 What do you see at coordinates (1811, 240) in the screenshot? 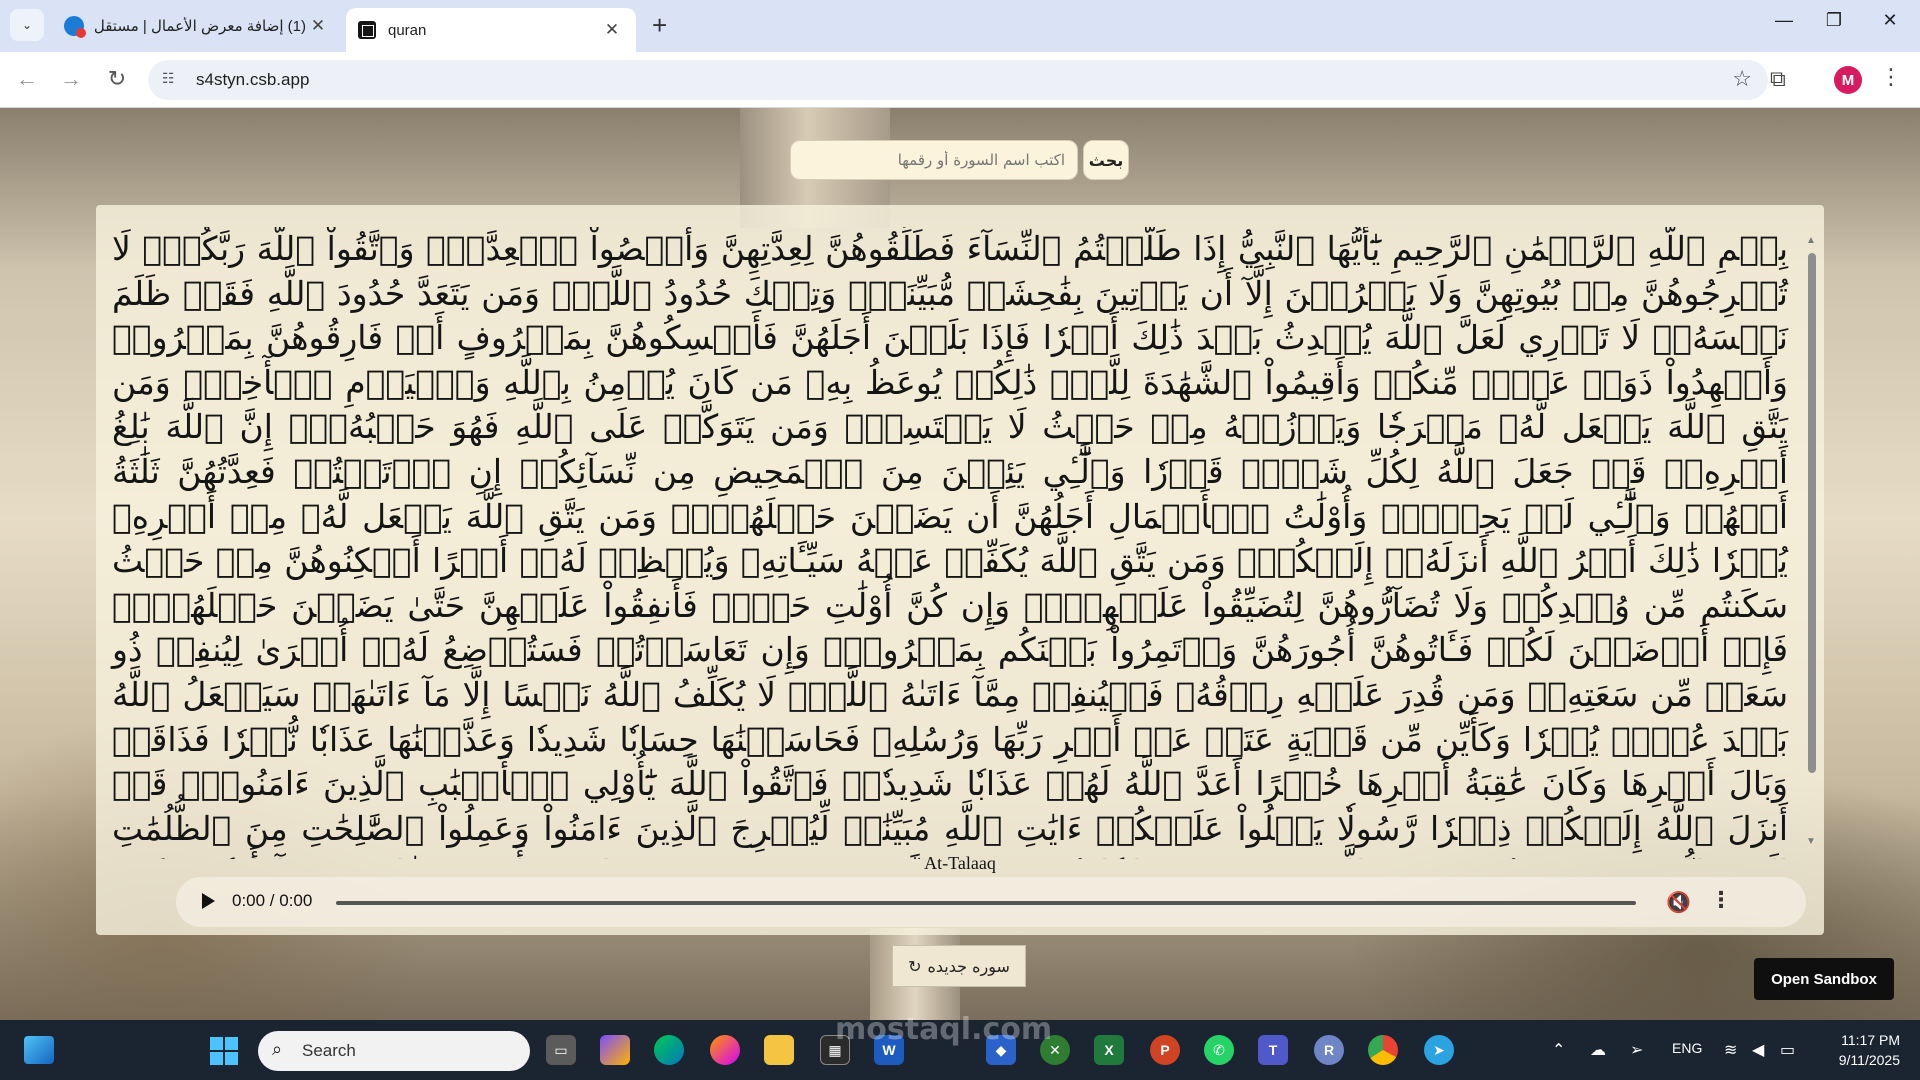
I see `scroll-up-arrow-icon: ▲` at bounding box center [1811, 240].